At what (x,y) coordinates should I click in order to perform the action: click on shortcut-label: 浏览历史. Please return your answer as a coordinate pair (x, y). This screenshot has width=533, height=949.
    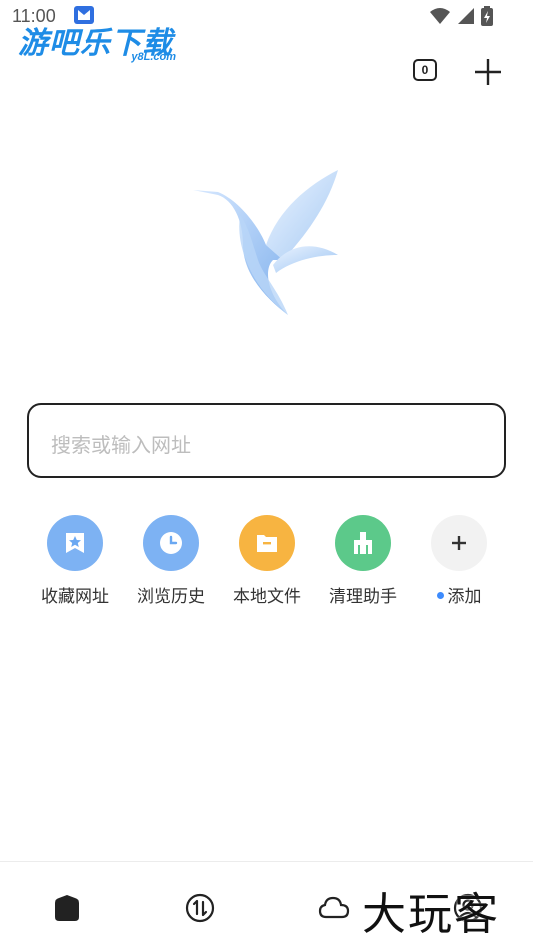
    Looking at the image, I should click on (171, 597).